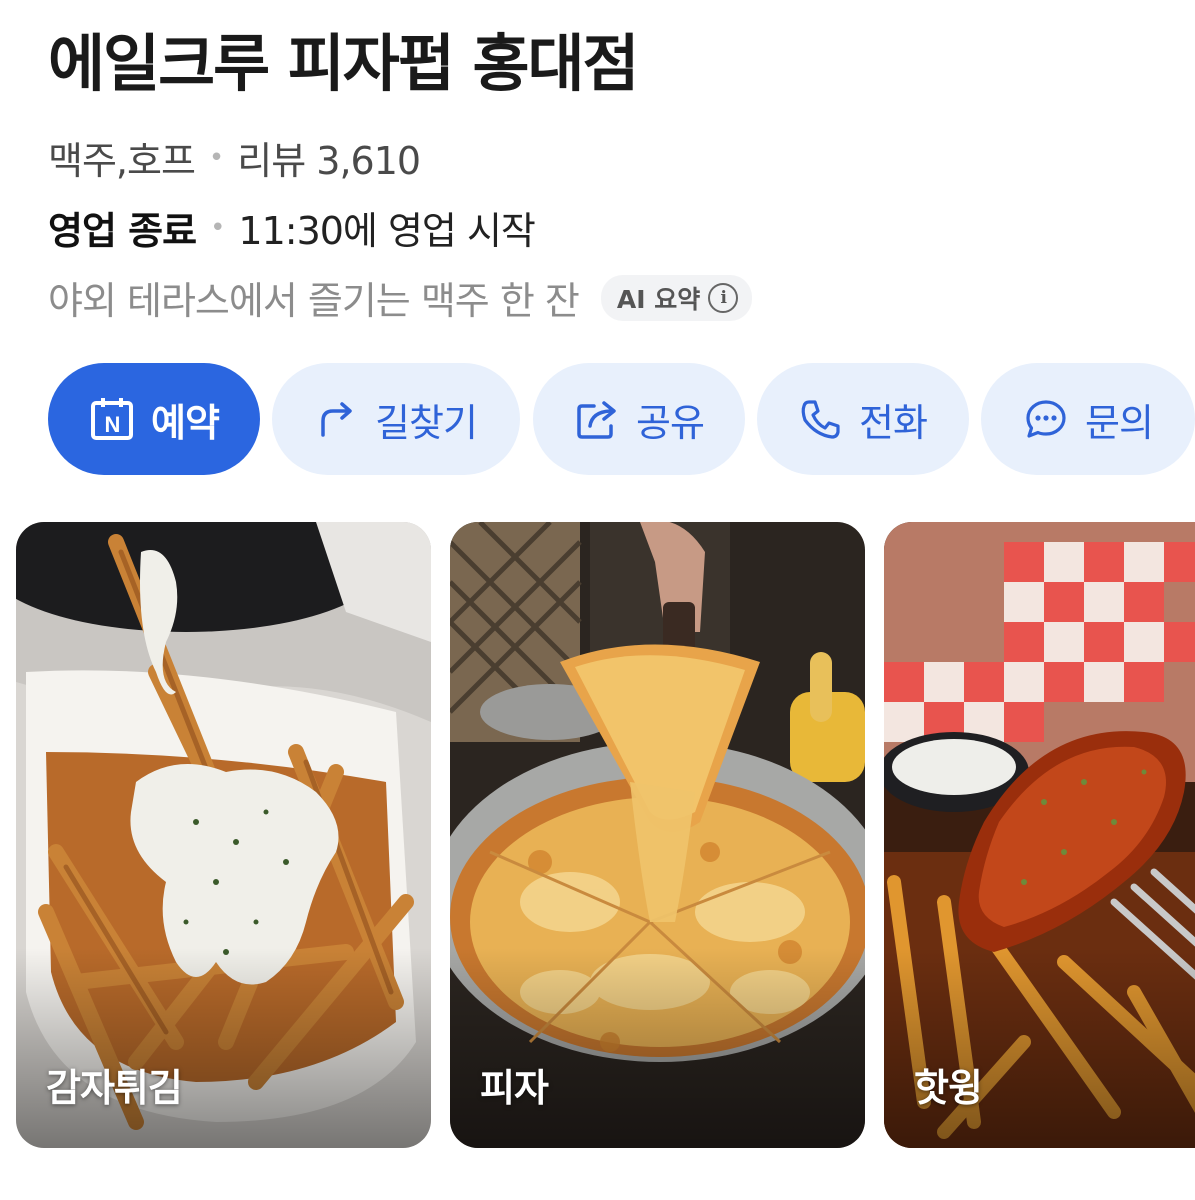  What do you see at coordinates (122, 231) in the screenshot?
I see `open-status: 영업 종료` at bounding box center [122, 231].